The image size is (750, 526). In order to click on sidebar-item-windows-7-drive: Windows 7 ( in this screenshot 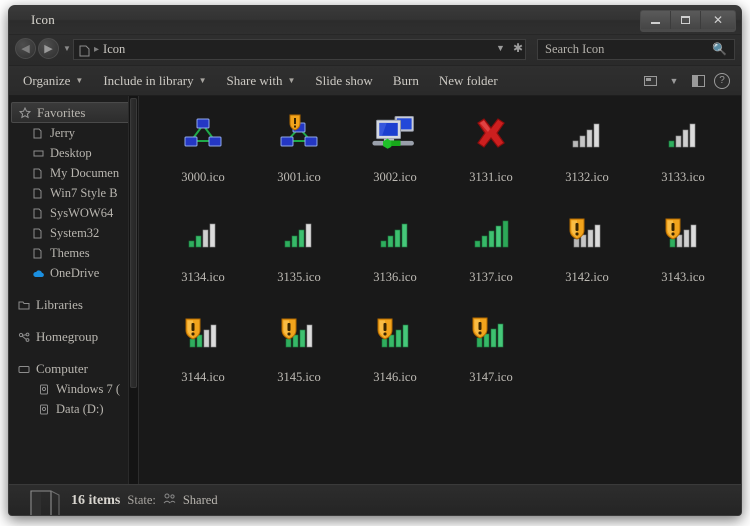, I will do `click(73, 389)`.